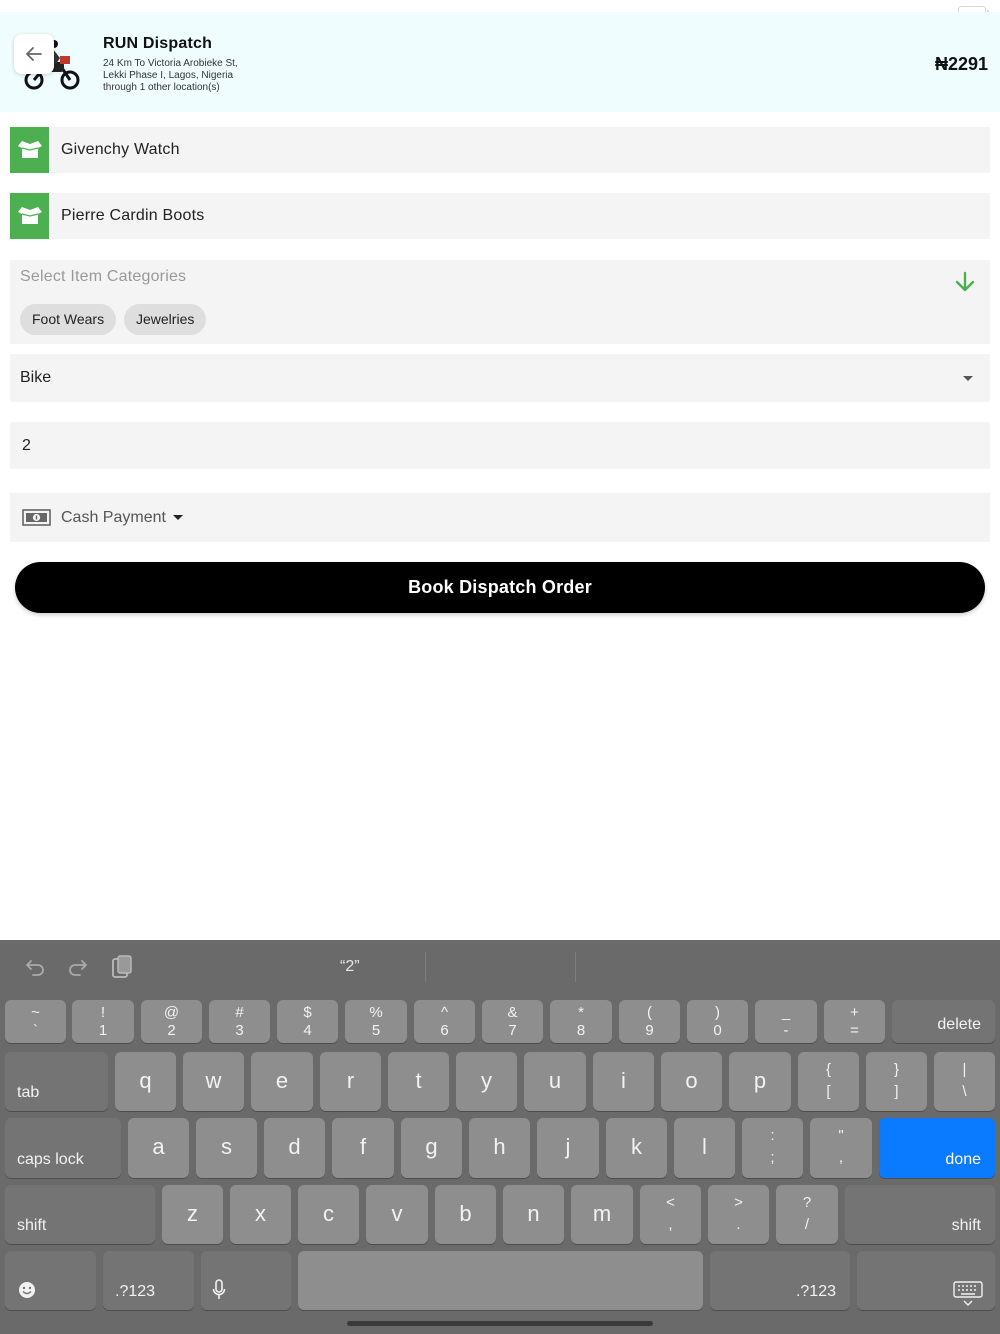 The height and width of the screenshot is (1334, 1000). What do you see at coordinates (307, 1021) in the screenshot?
I see `key-4: $4` at bounding box center [307, 1021].